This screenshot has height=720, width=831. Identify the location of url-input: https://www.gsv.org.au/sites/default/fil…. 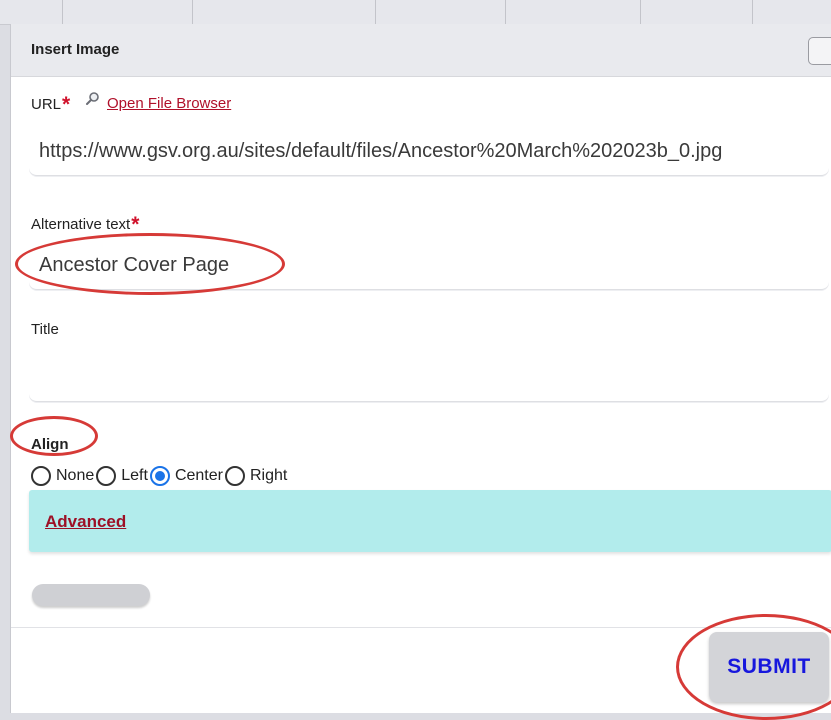
(429, 151).